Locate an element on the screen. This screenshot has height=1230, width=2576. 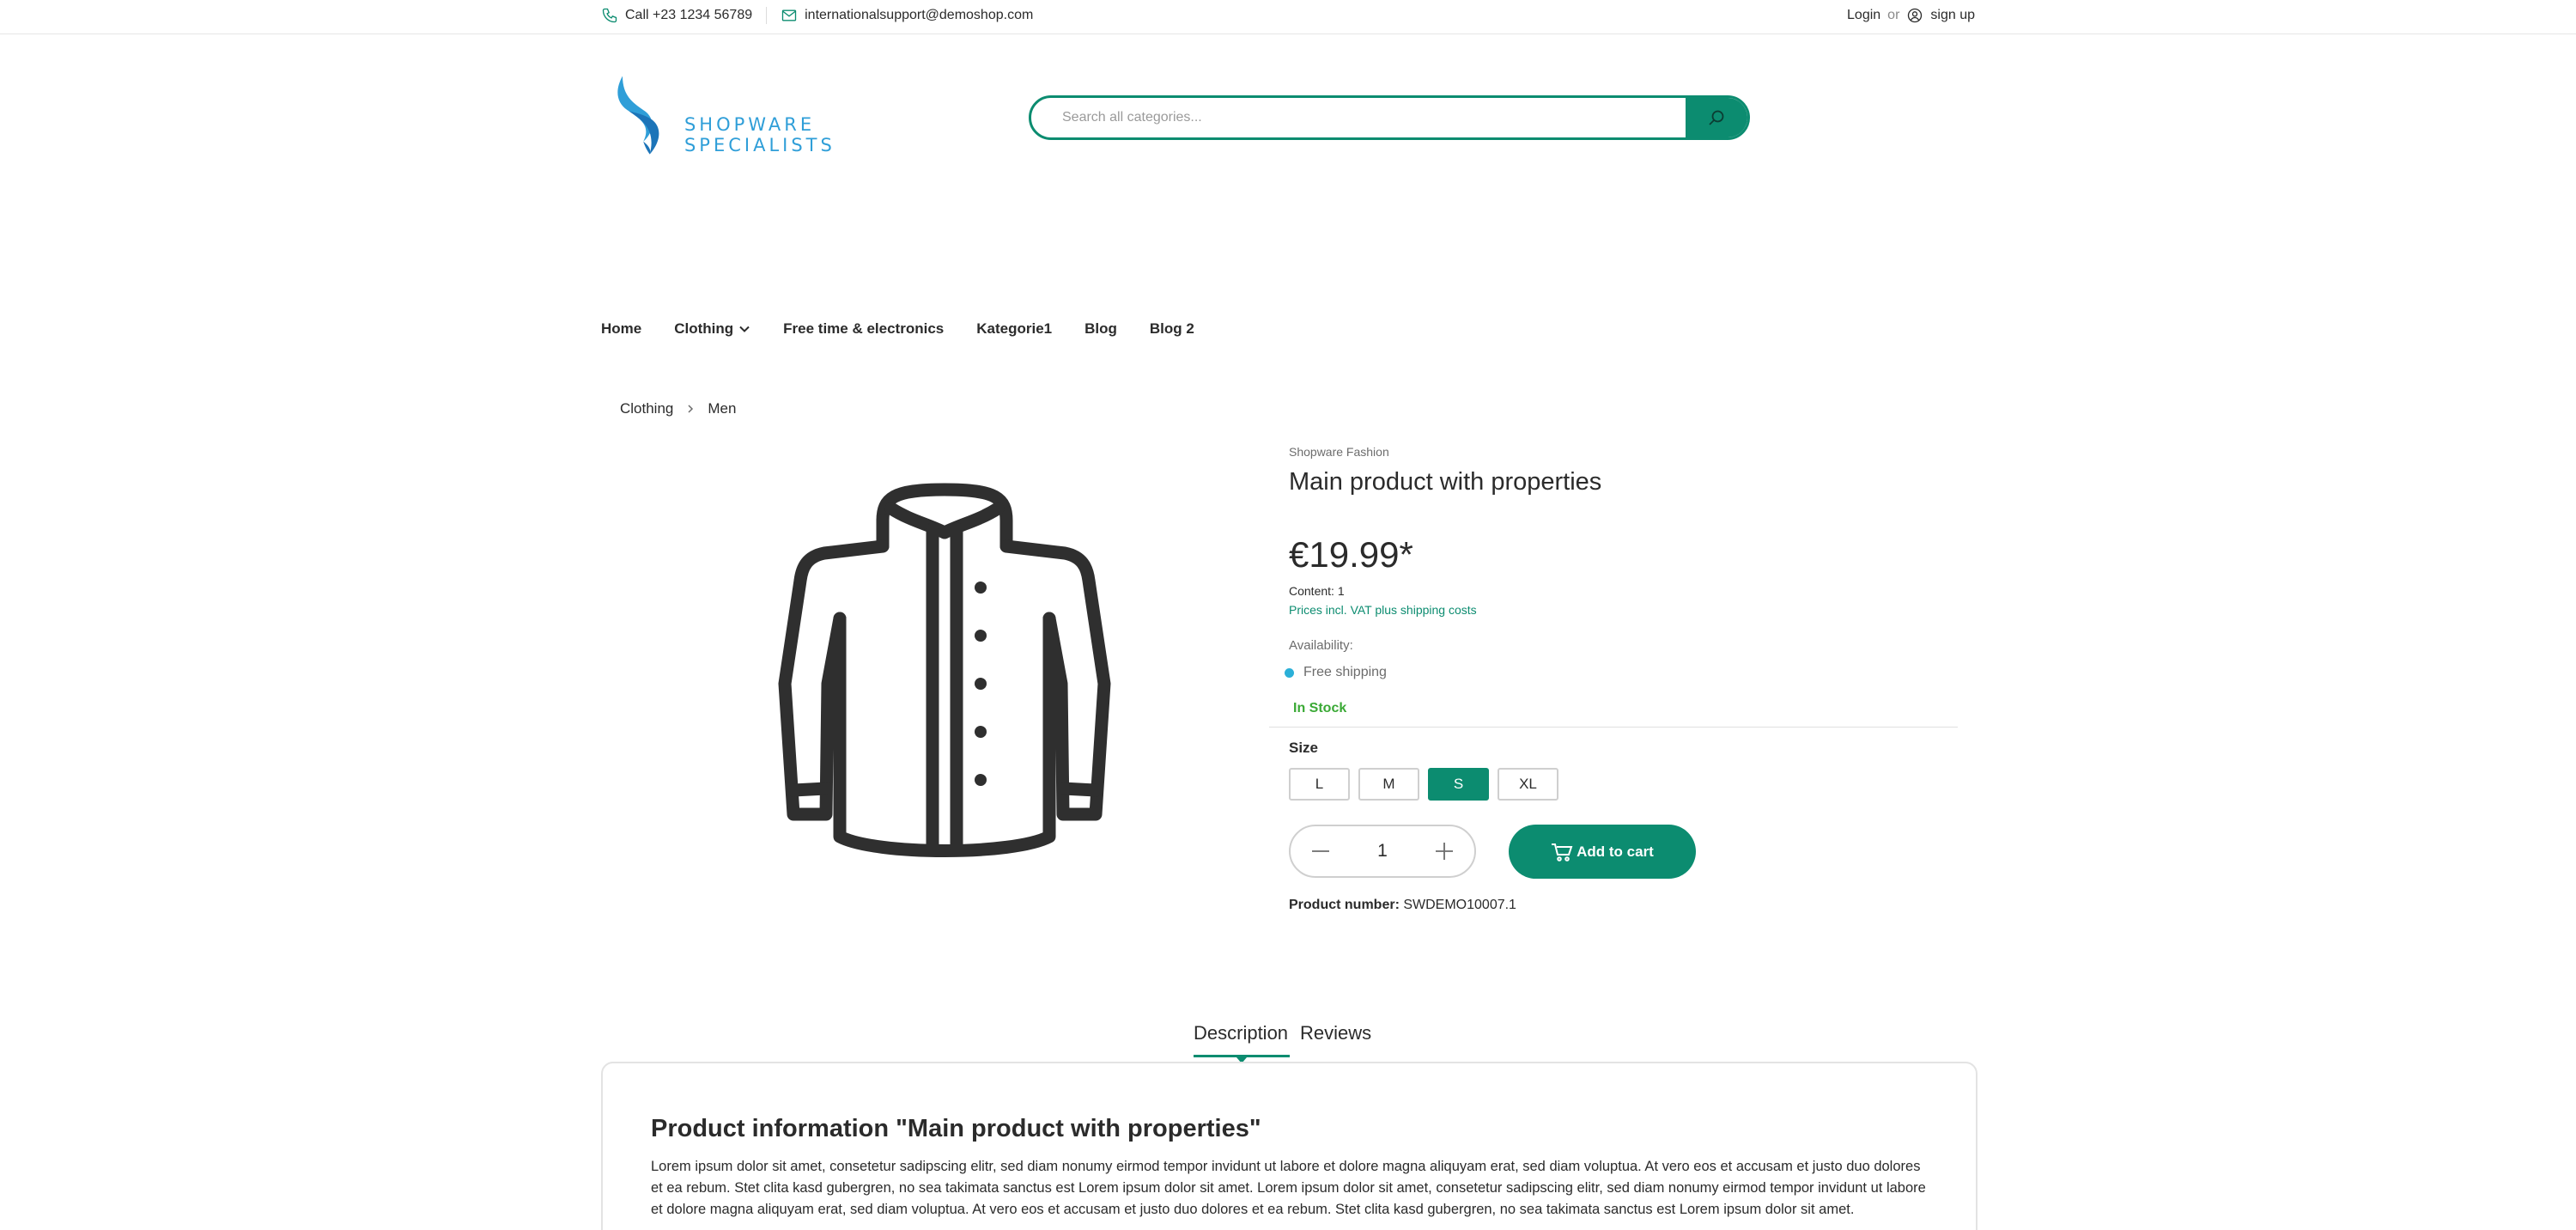
product-content: Content: 1 is located at coordinates (1317, 591).